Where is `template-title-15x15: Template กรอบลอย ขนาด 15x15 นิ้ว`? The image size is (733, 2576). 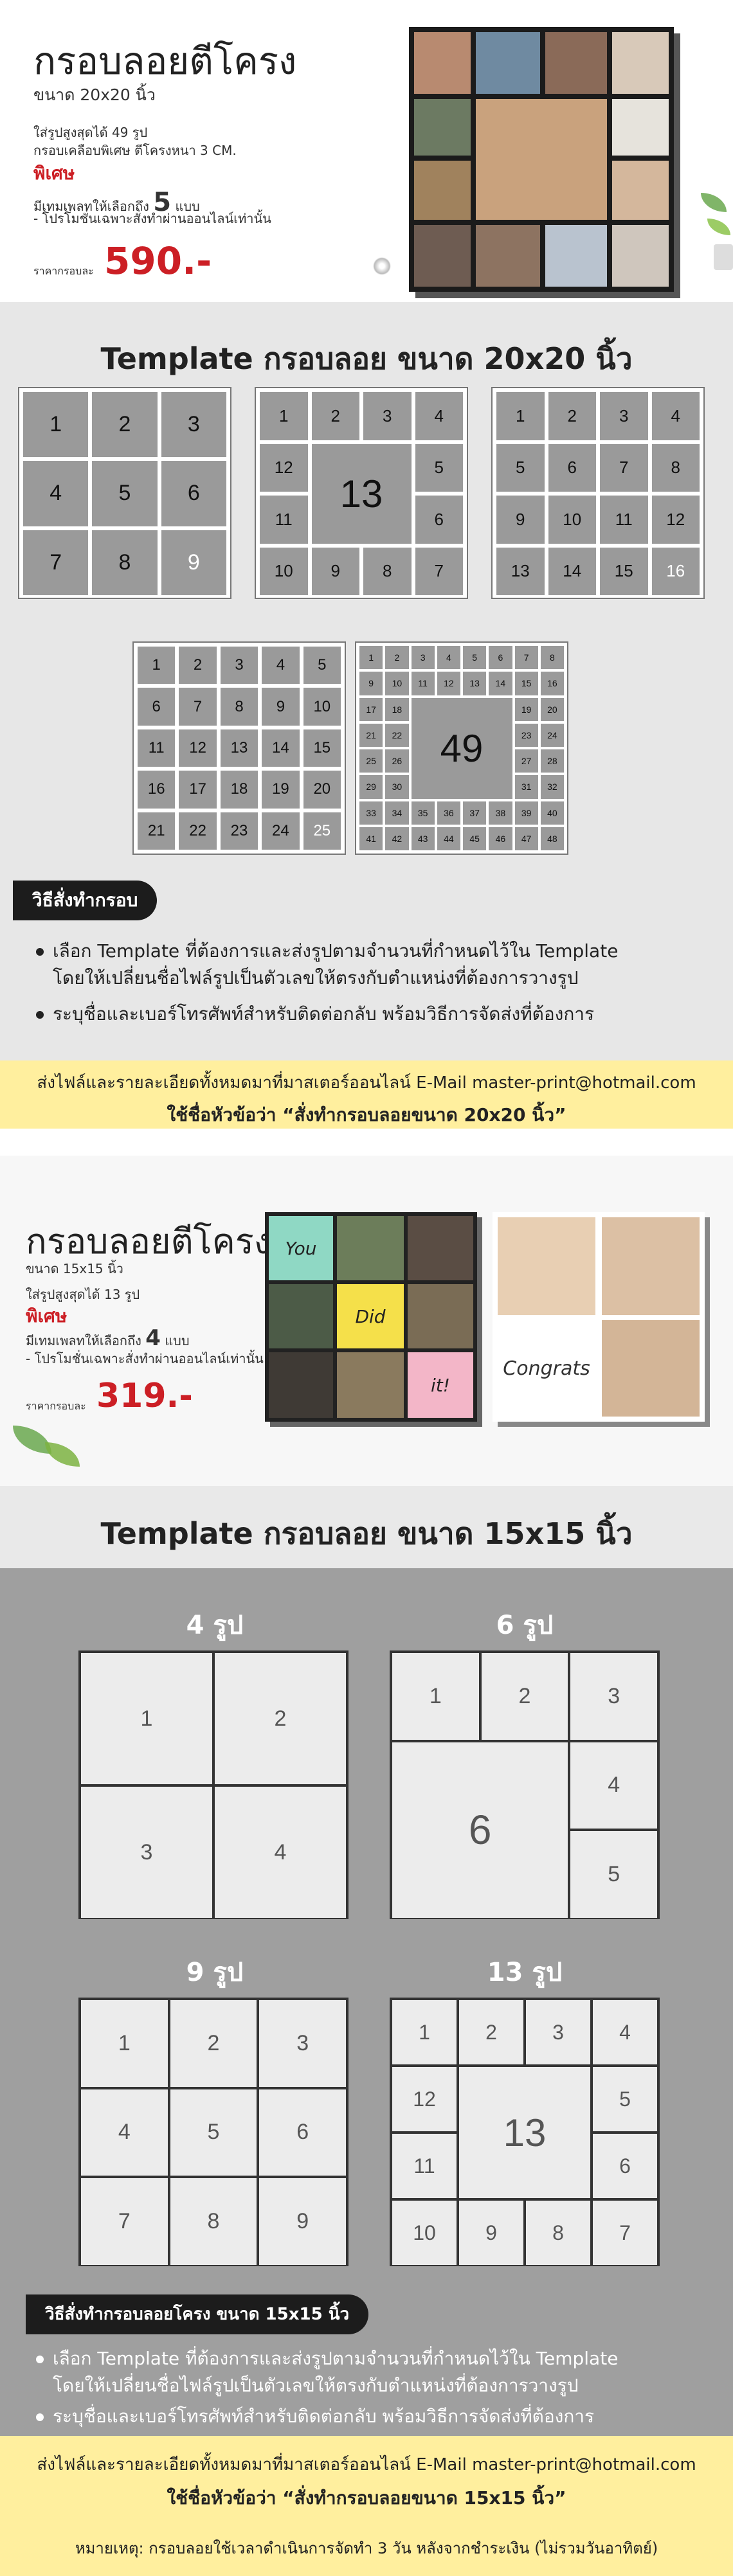
template-title-15x15: Template กรอบลอย ขนาด 15x15 นิ้ว is located at coordinates (366, 1533).